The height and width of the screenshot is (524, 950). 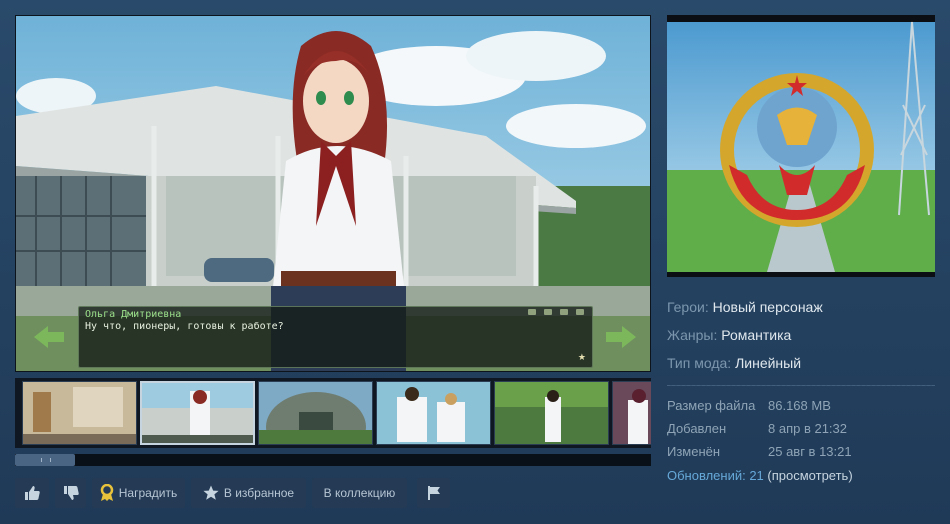 I want to click on changed-label: Изменён, so click(x=694, y=451).